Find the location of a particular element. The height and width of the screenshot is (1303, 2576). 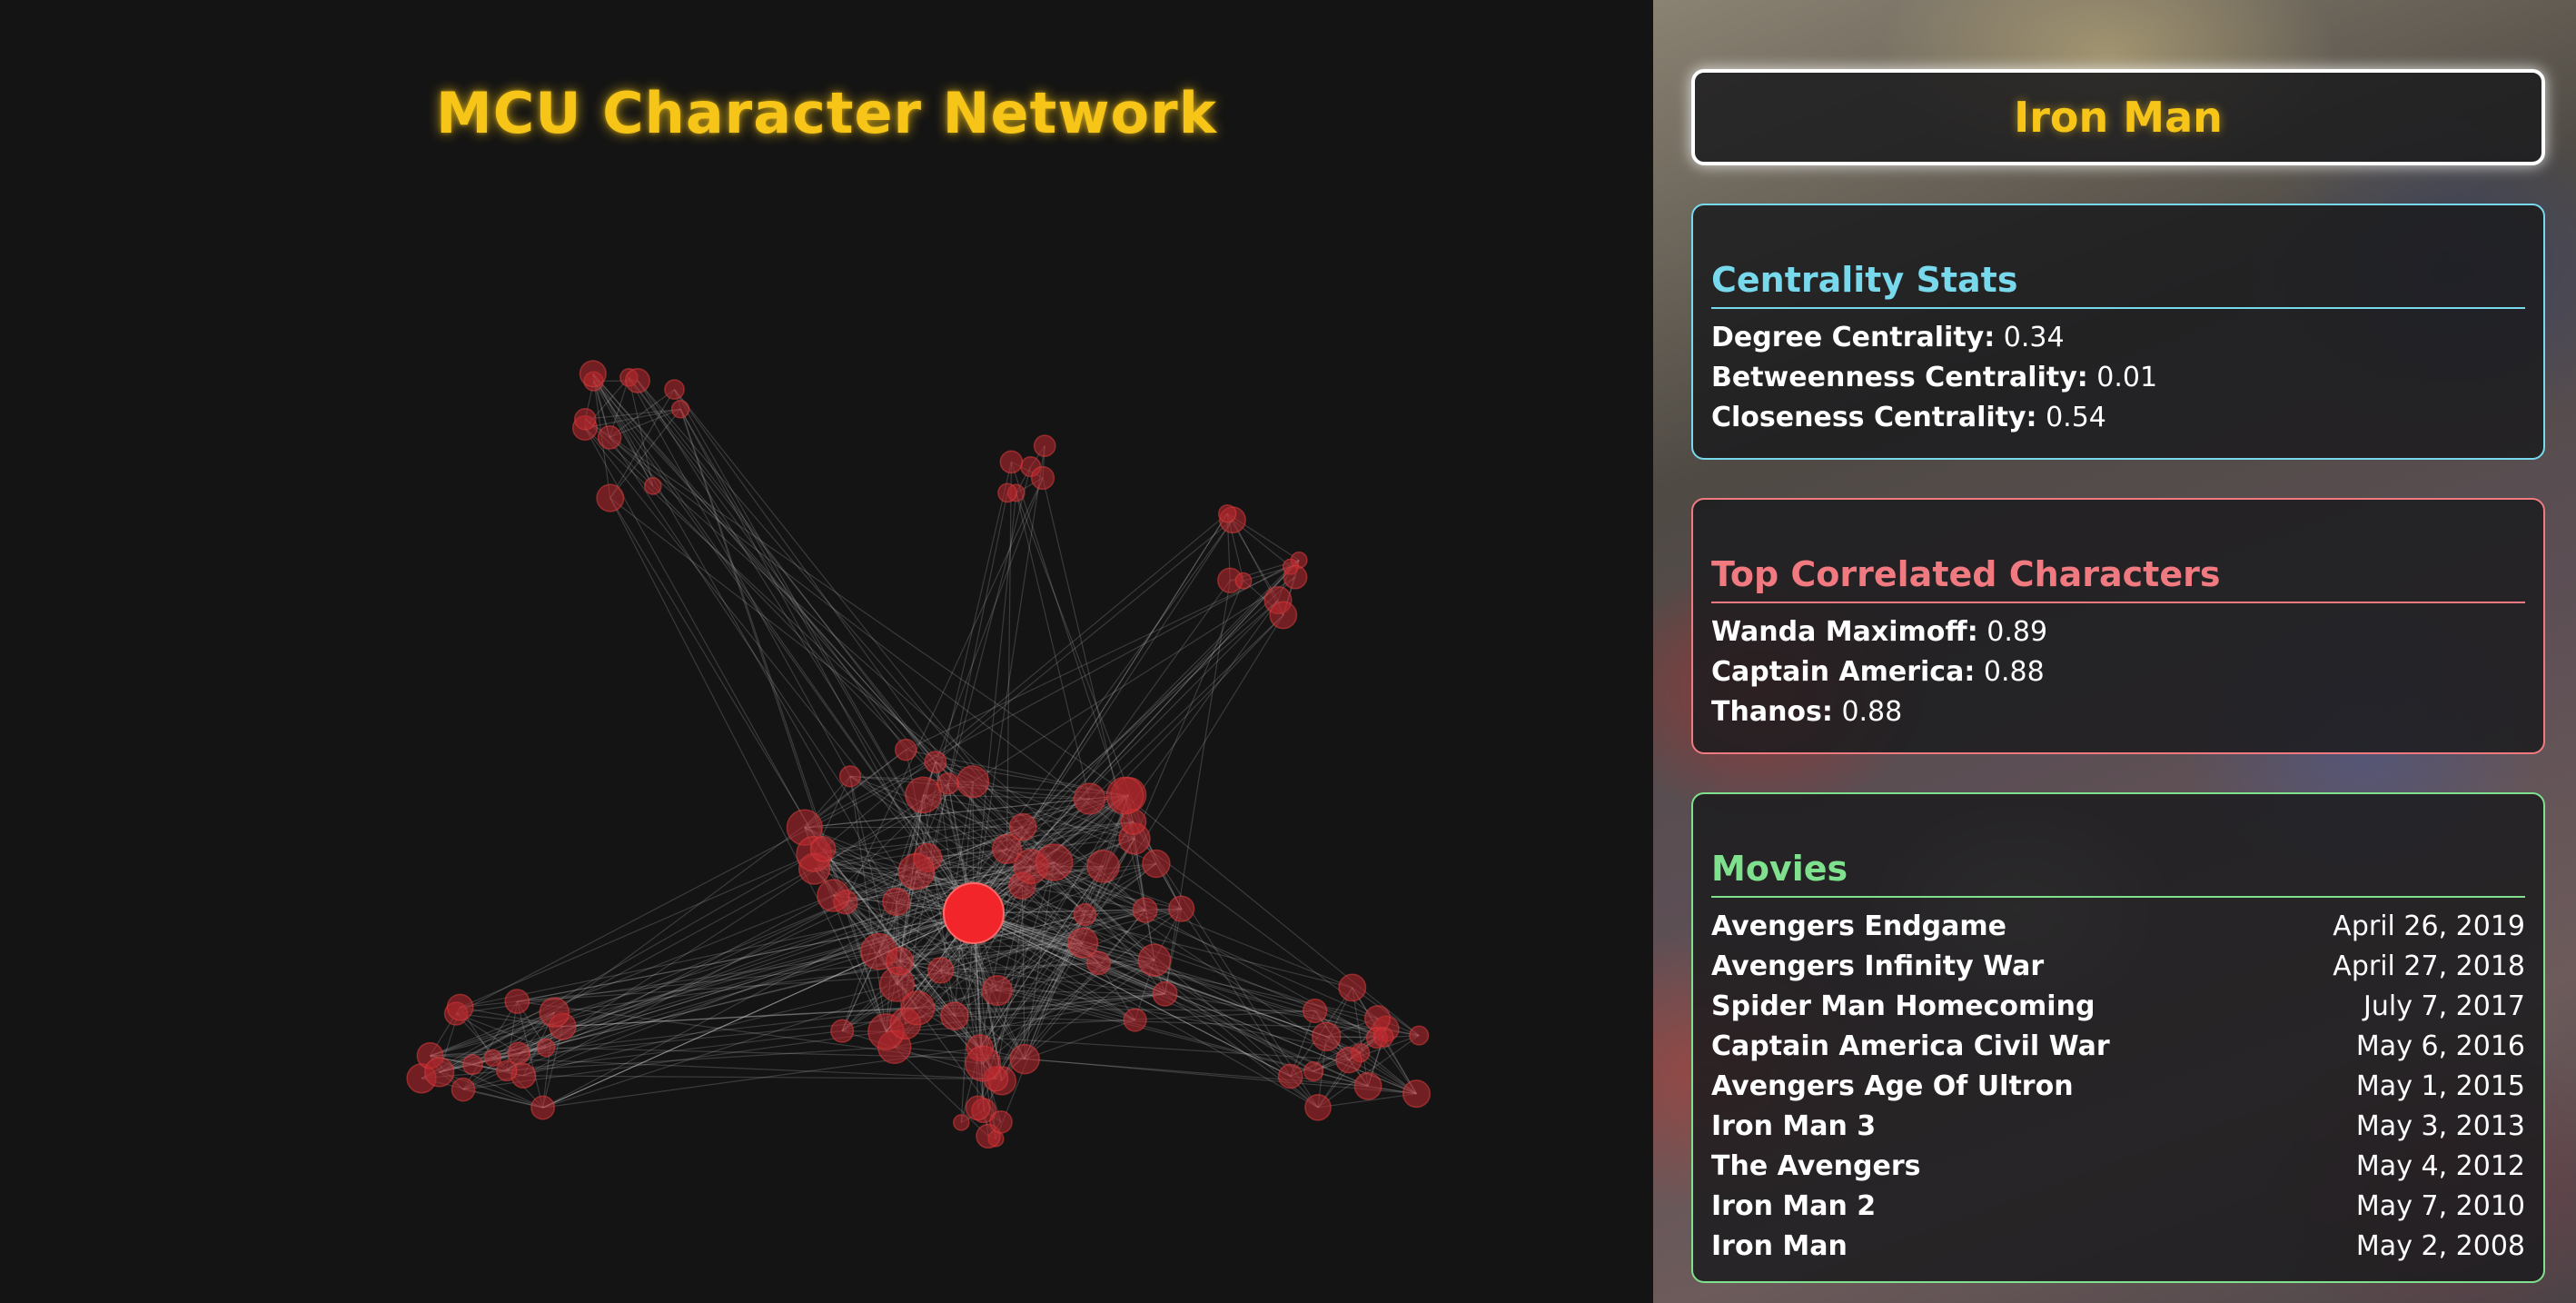

movie-row: Iron Man 3 May 3, 2013 is located at coordinates (2118, 1127).